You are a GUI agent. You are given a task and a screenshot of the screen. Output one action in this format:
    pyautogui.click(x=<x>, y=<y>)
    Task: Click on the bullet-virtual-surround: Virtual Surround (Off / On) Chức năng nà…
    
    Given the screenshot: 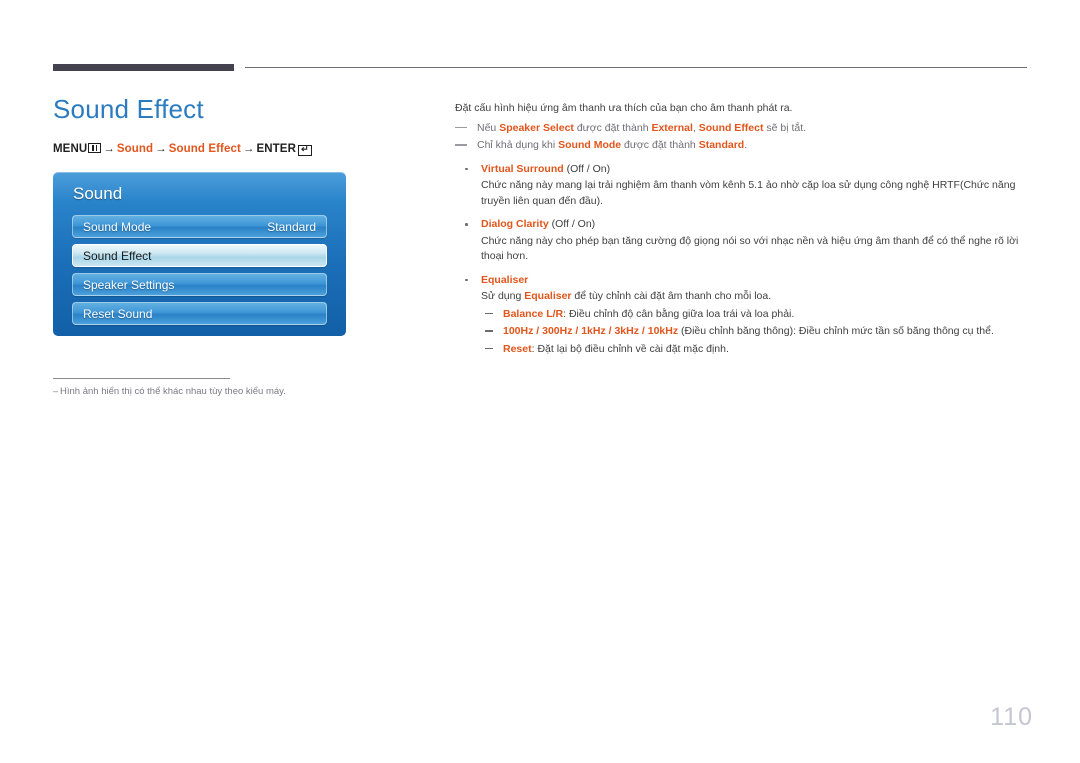 What is the action you would take?
    pyautogui.click(x=742, y=186)
    